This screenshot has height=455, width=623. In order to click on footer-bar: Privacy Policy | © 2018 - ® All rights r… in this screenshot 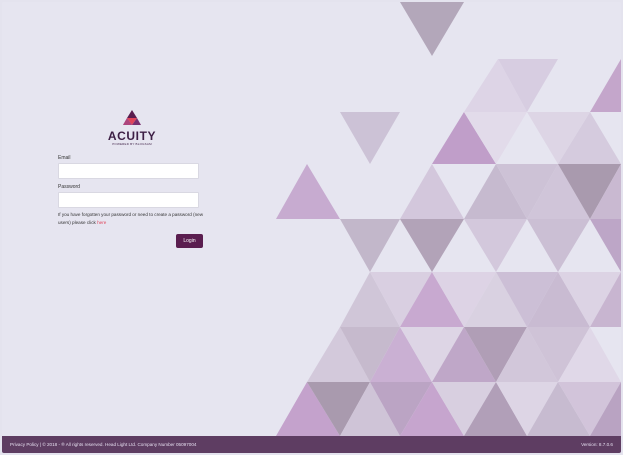, I will do `click(311, 444)`.